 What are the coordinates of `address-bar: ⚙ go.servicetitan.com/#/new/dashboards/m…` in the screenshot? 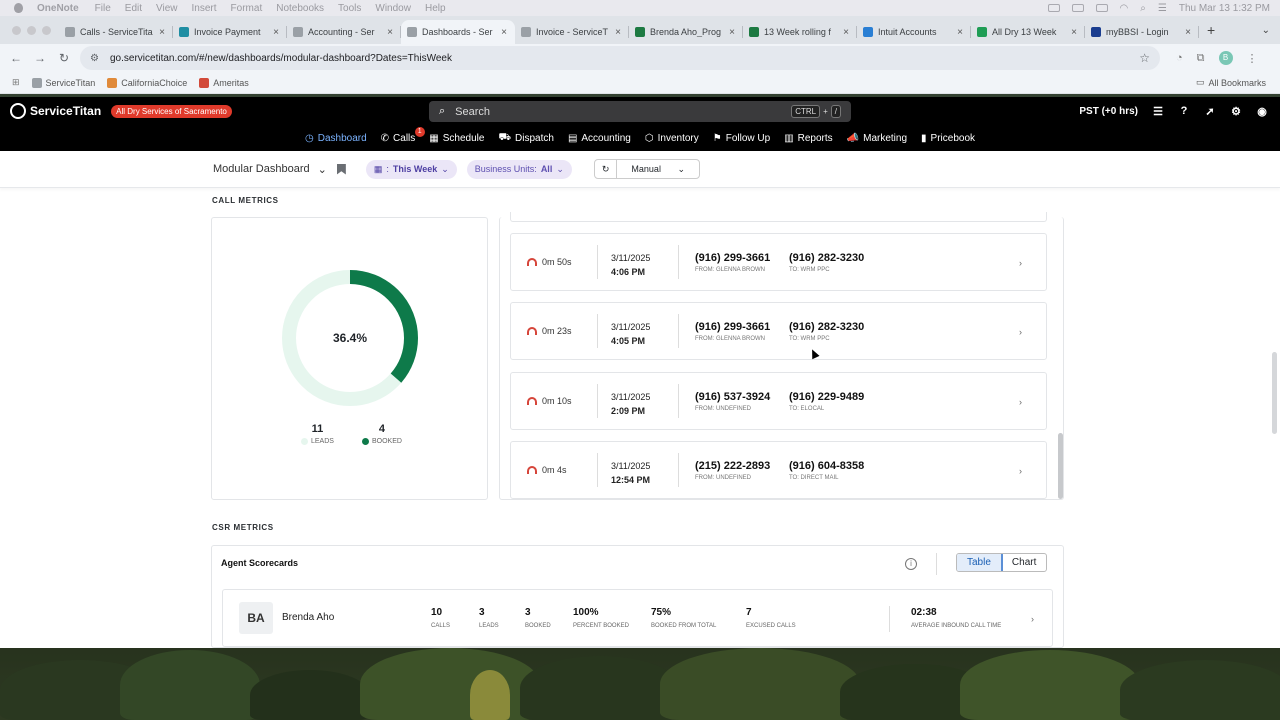 It's located at (620, 58).